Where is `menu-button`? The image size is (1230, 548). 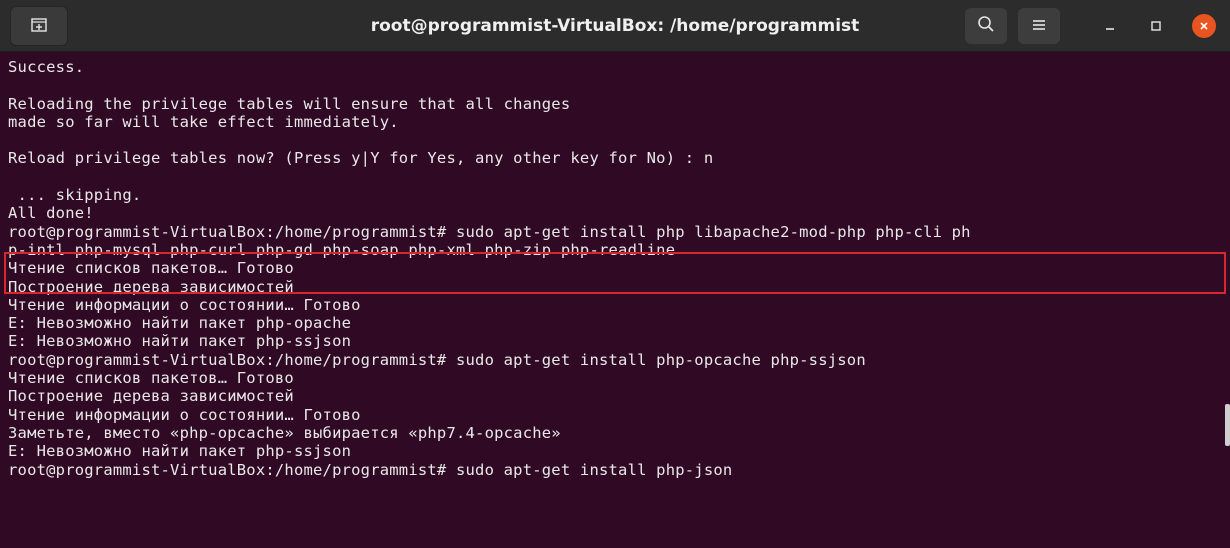
menu-button is located at coordinates (1039, 26).